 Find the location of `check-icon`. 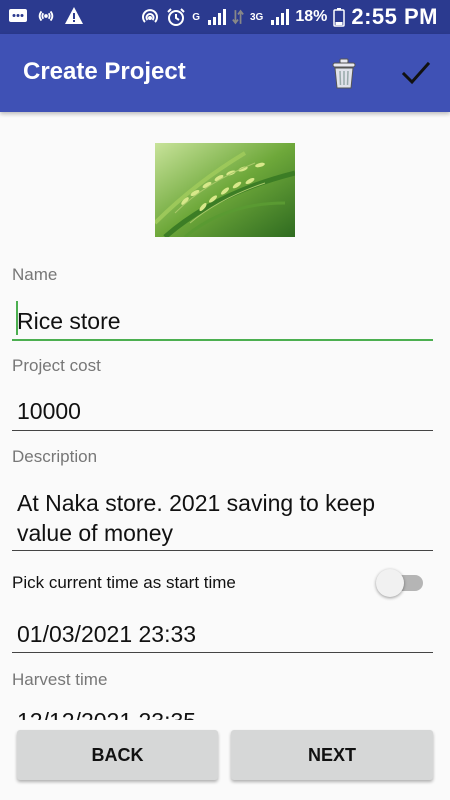

check-icon is located at coordinates (416, 73).